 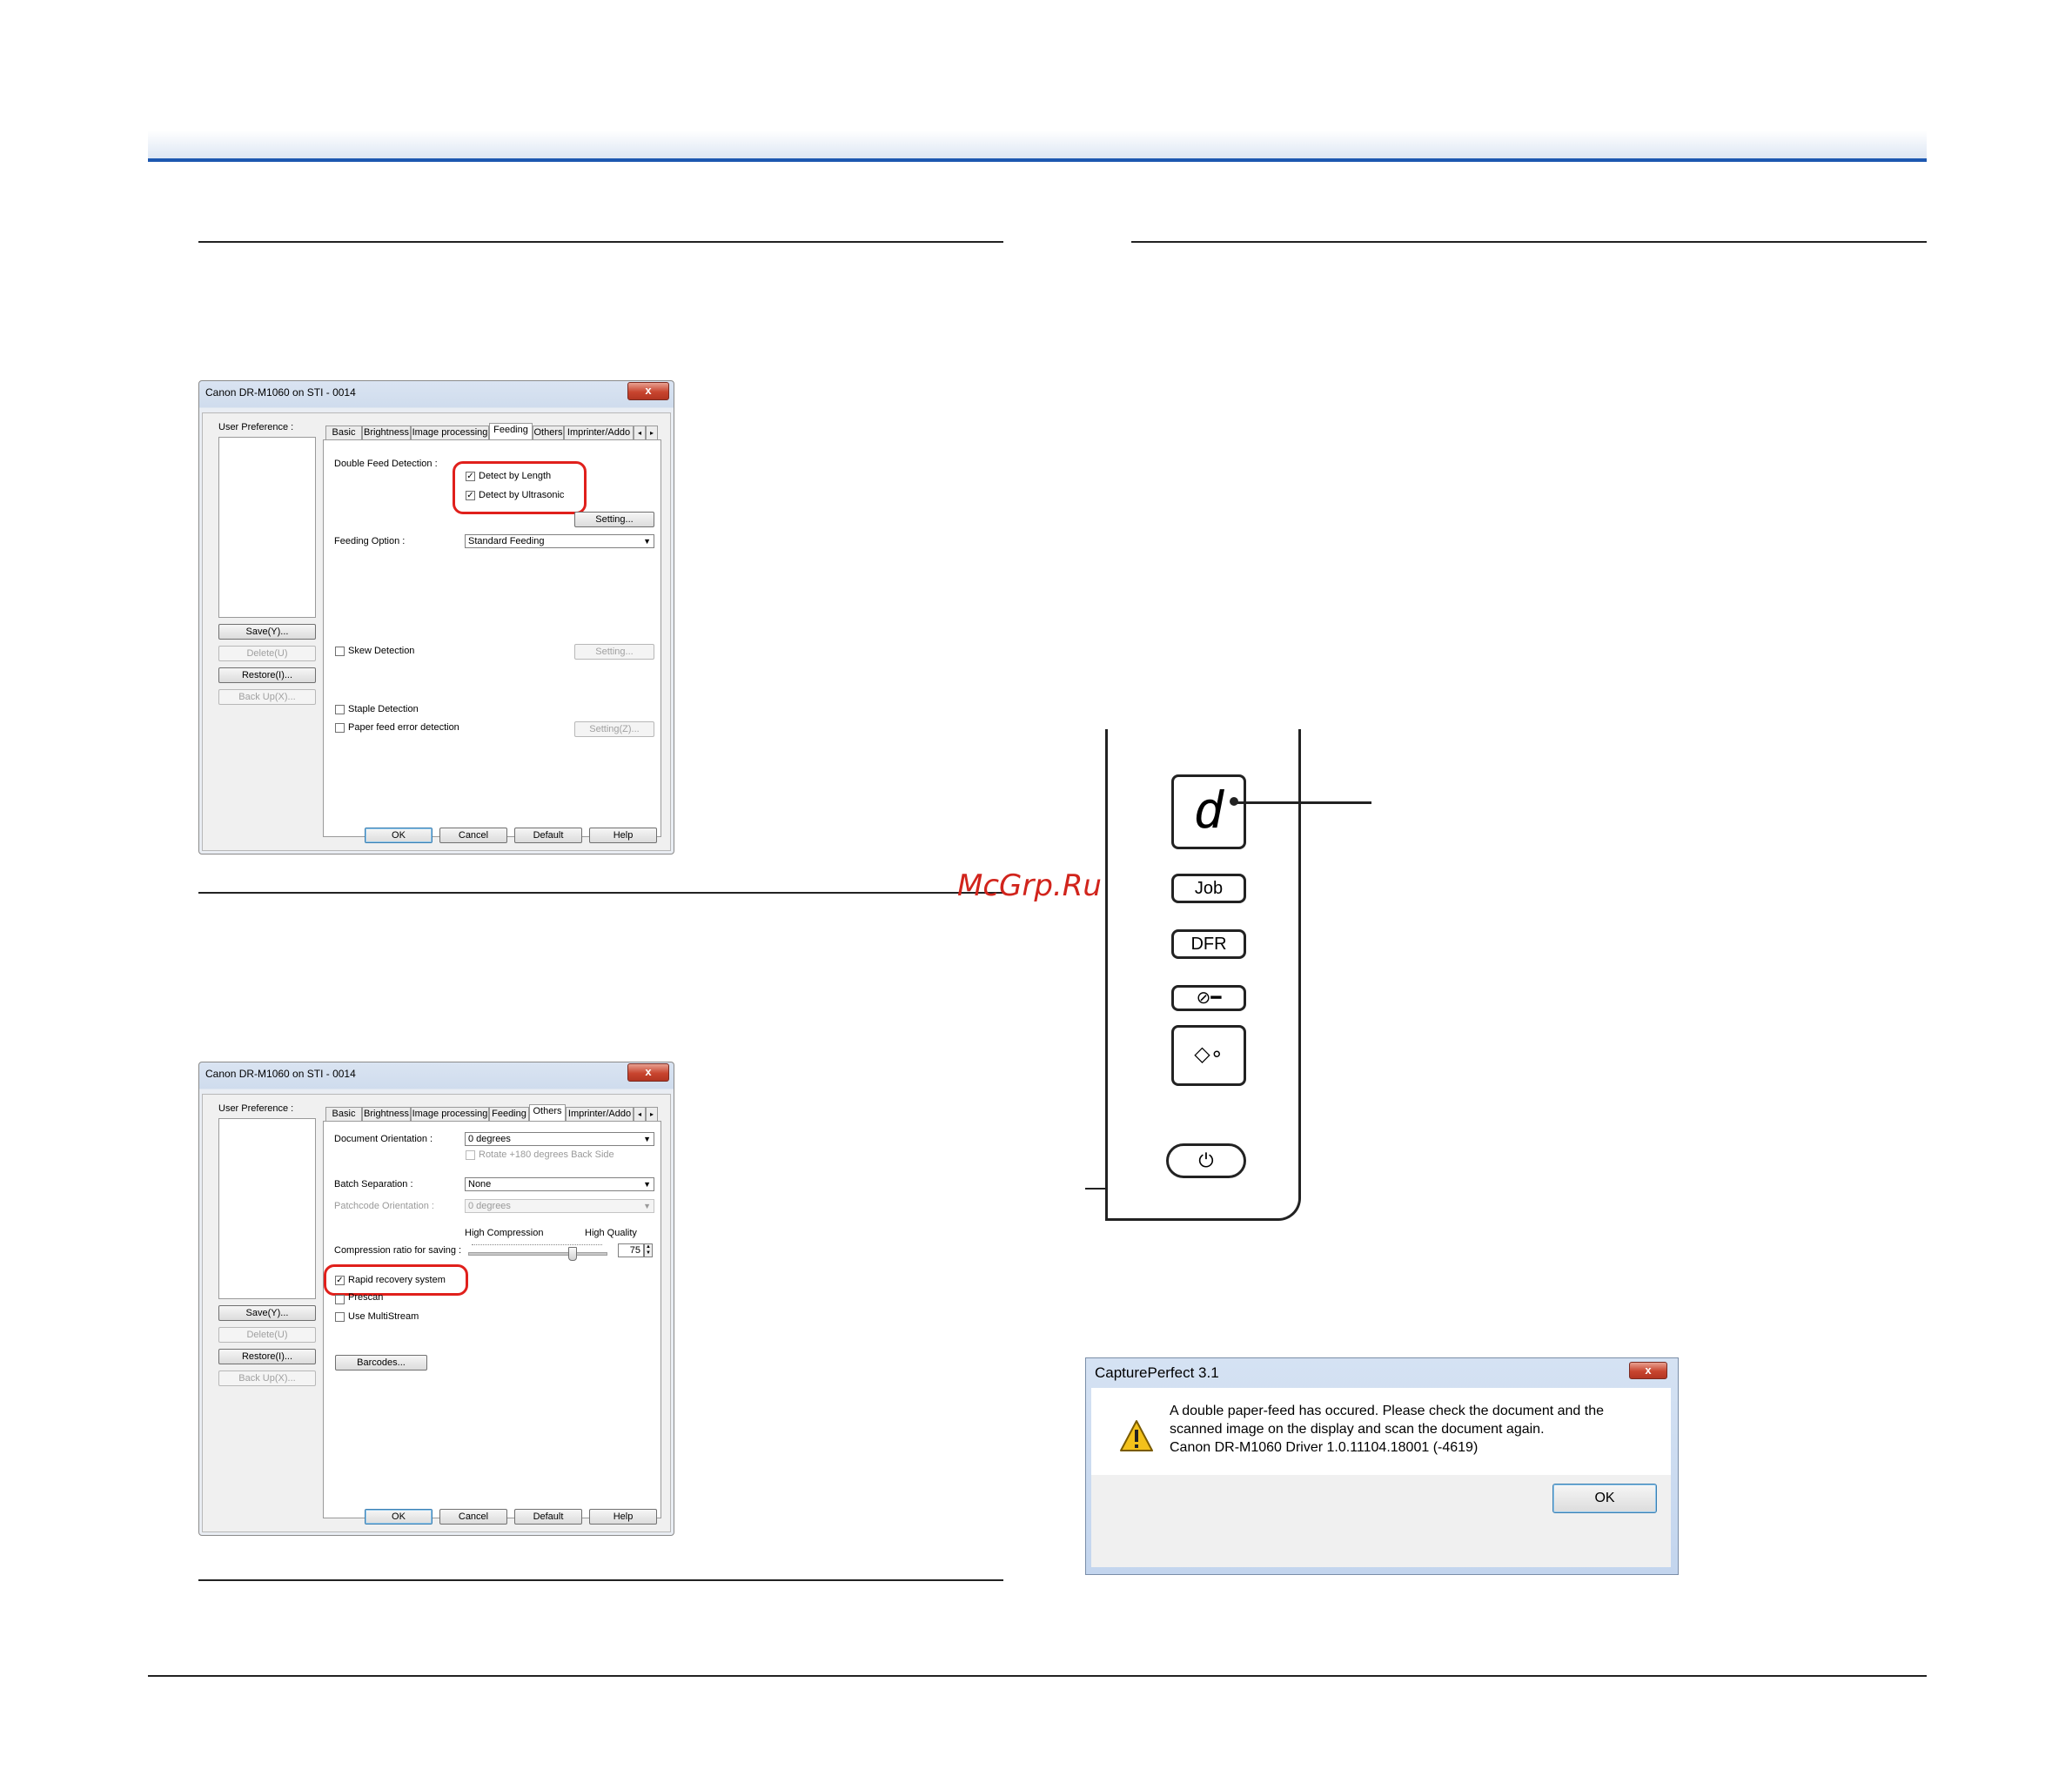 What do you see at coordinates (1037, 160) in the screenshot?
I see `header-rule` at bounding box center [1037, 160].